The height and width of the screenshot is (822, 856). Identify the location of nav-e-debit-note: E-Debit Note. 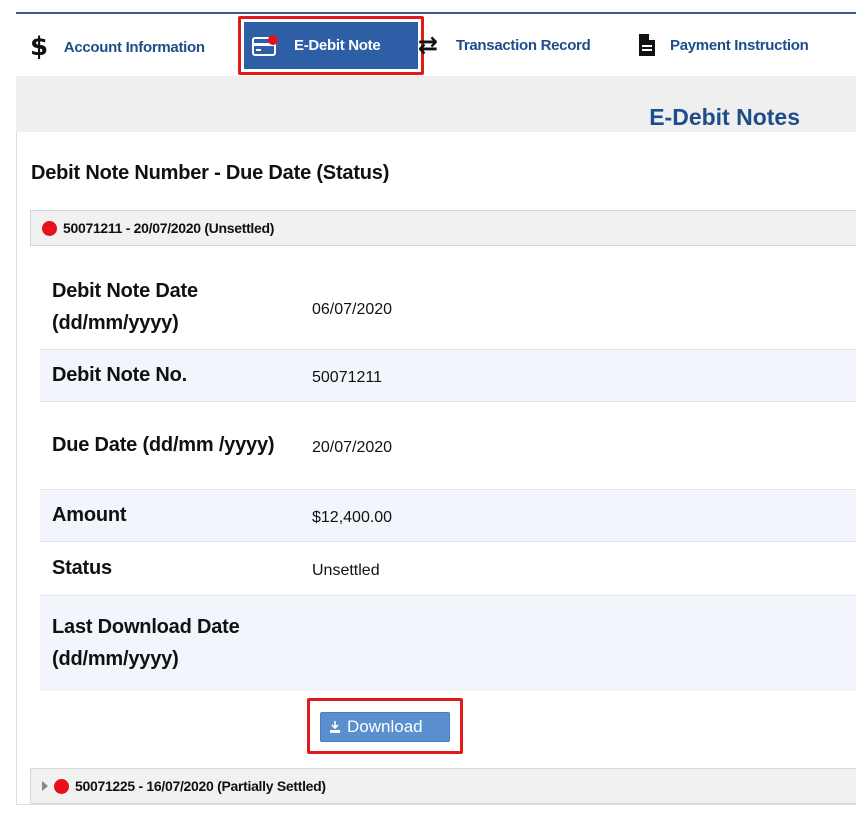
(331, 45).